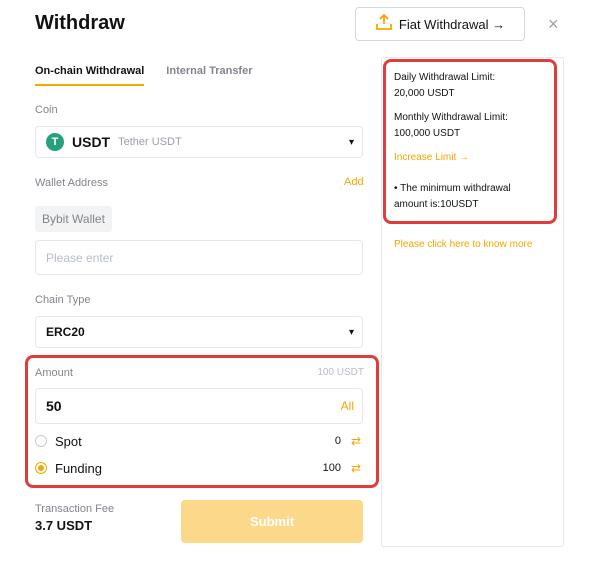 The height and width of the screenshot is (565, 600). Describe the element at coordinates (199, 441) in the screenshot. I see `account-option-spot: Spot 0 ⇄` at that location.